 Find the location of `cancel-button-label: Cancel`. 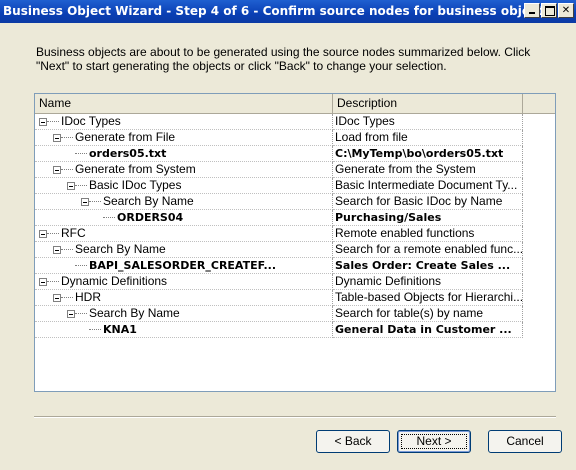

cancel-button-label: Cancel is located at coordinates (525, 441).